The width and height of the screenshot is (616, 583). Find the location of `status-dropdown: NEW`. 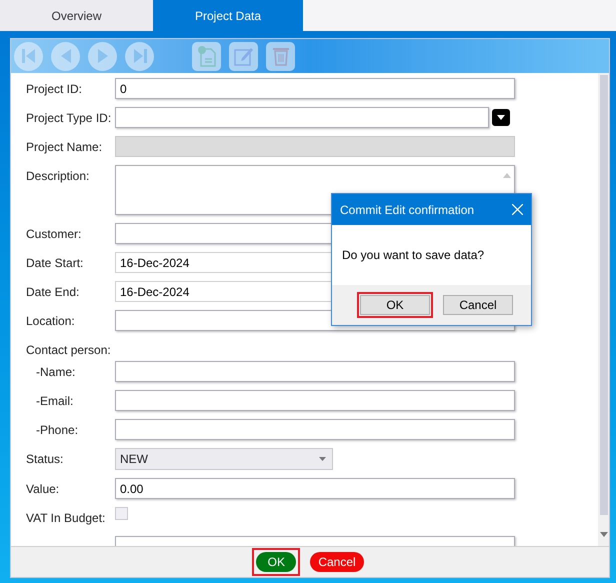

status-dropdown: NEW is located at coordinates (224, 459).